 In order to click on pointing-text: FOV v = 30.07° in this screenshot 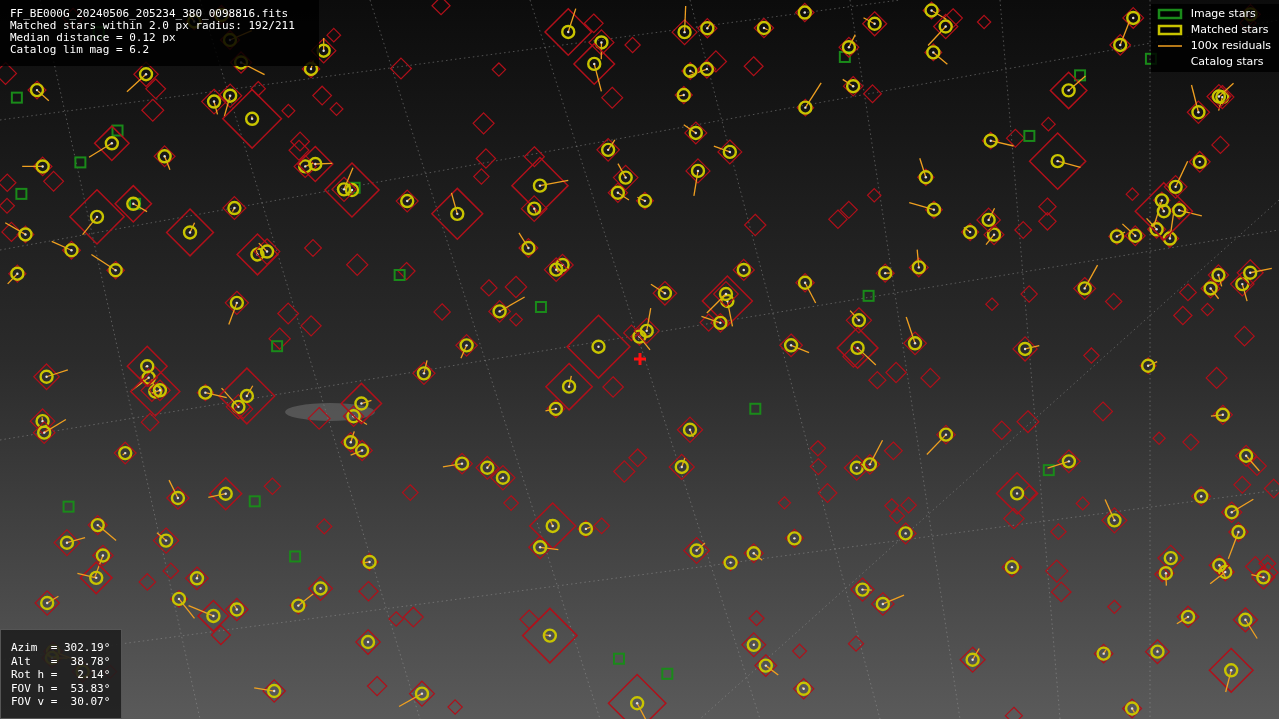, I will do `click(61, 702)`.